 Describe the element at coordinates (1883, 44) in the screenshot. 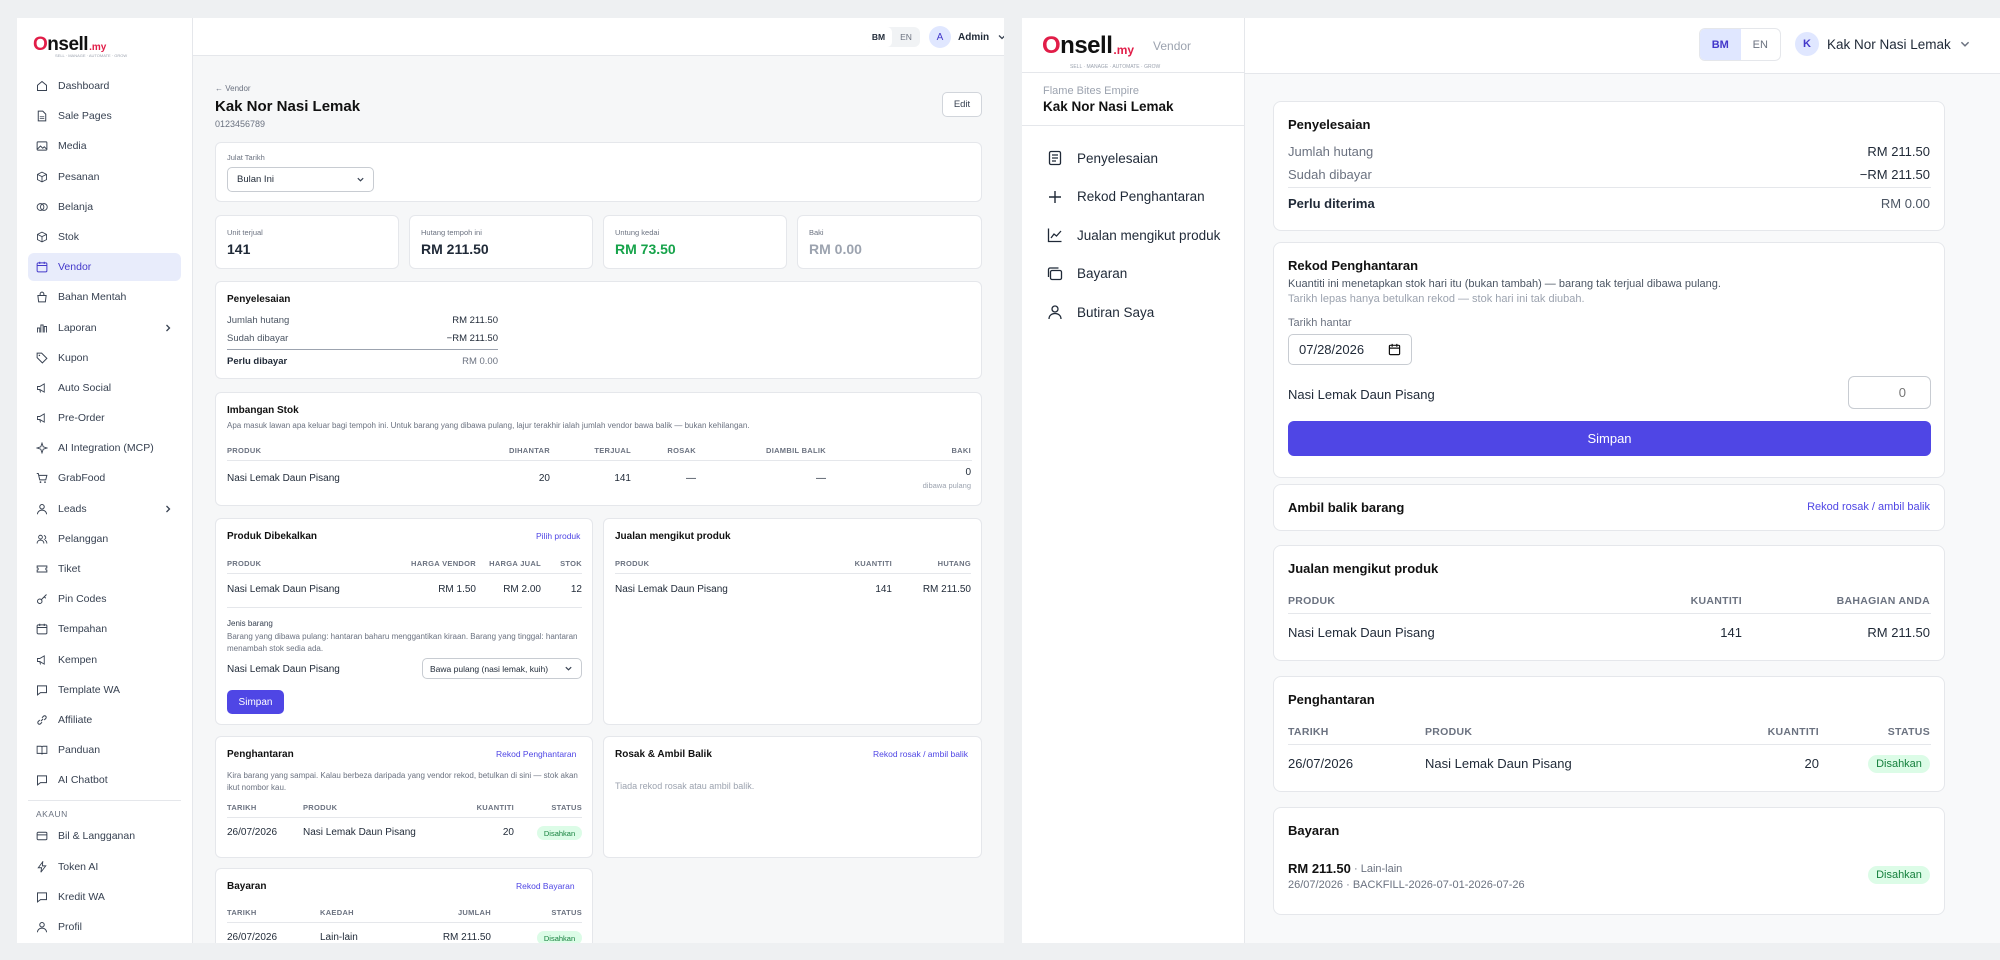

I see `user-menu: K Kak Nor Nasi Lemak` at that location.